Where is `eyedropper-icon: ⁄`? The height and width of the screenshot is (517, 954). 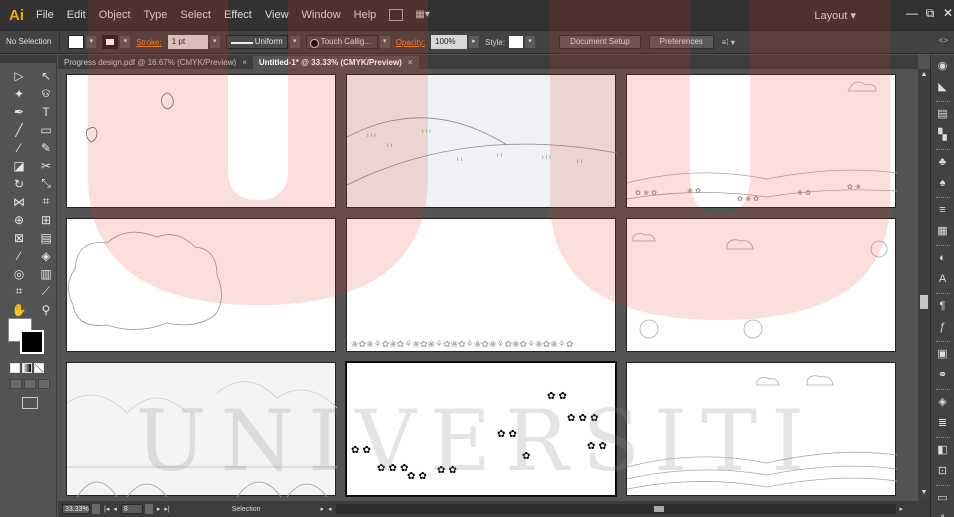 eyedropper-icon: ⁄ is located at coordinates (19, 255).